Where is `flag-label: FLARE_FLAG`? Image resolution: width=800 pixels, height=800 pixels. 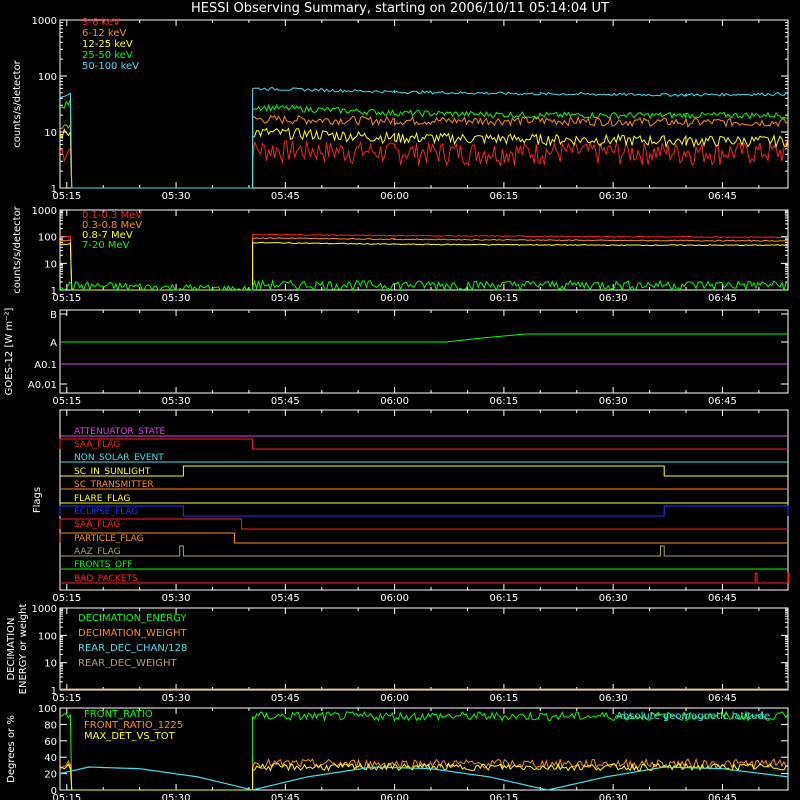 flag-label: FLARE_FLAG is located at coordinates (102, 499).